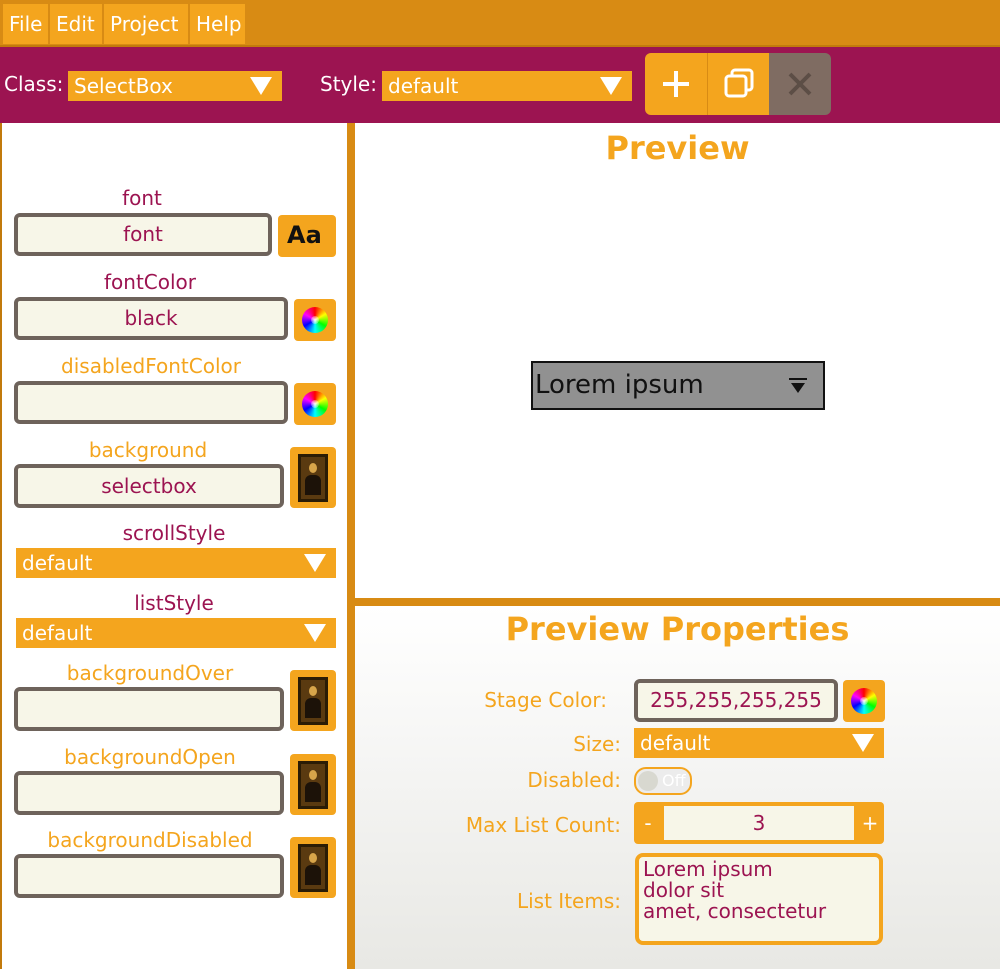  What do you see at coordinates (57, 563) in the screenshot?
I see `scrollstyle-select-value: default` at bounding box center [57, 563].